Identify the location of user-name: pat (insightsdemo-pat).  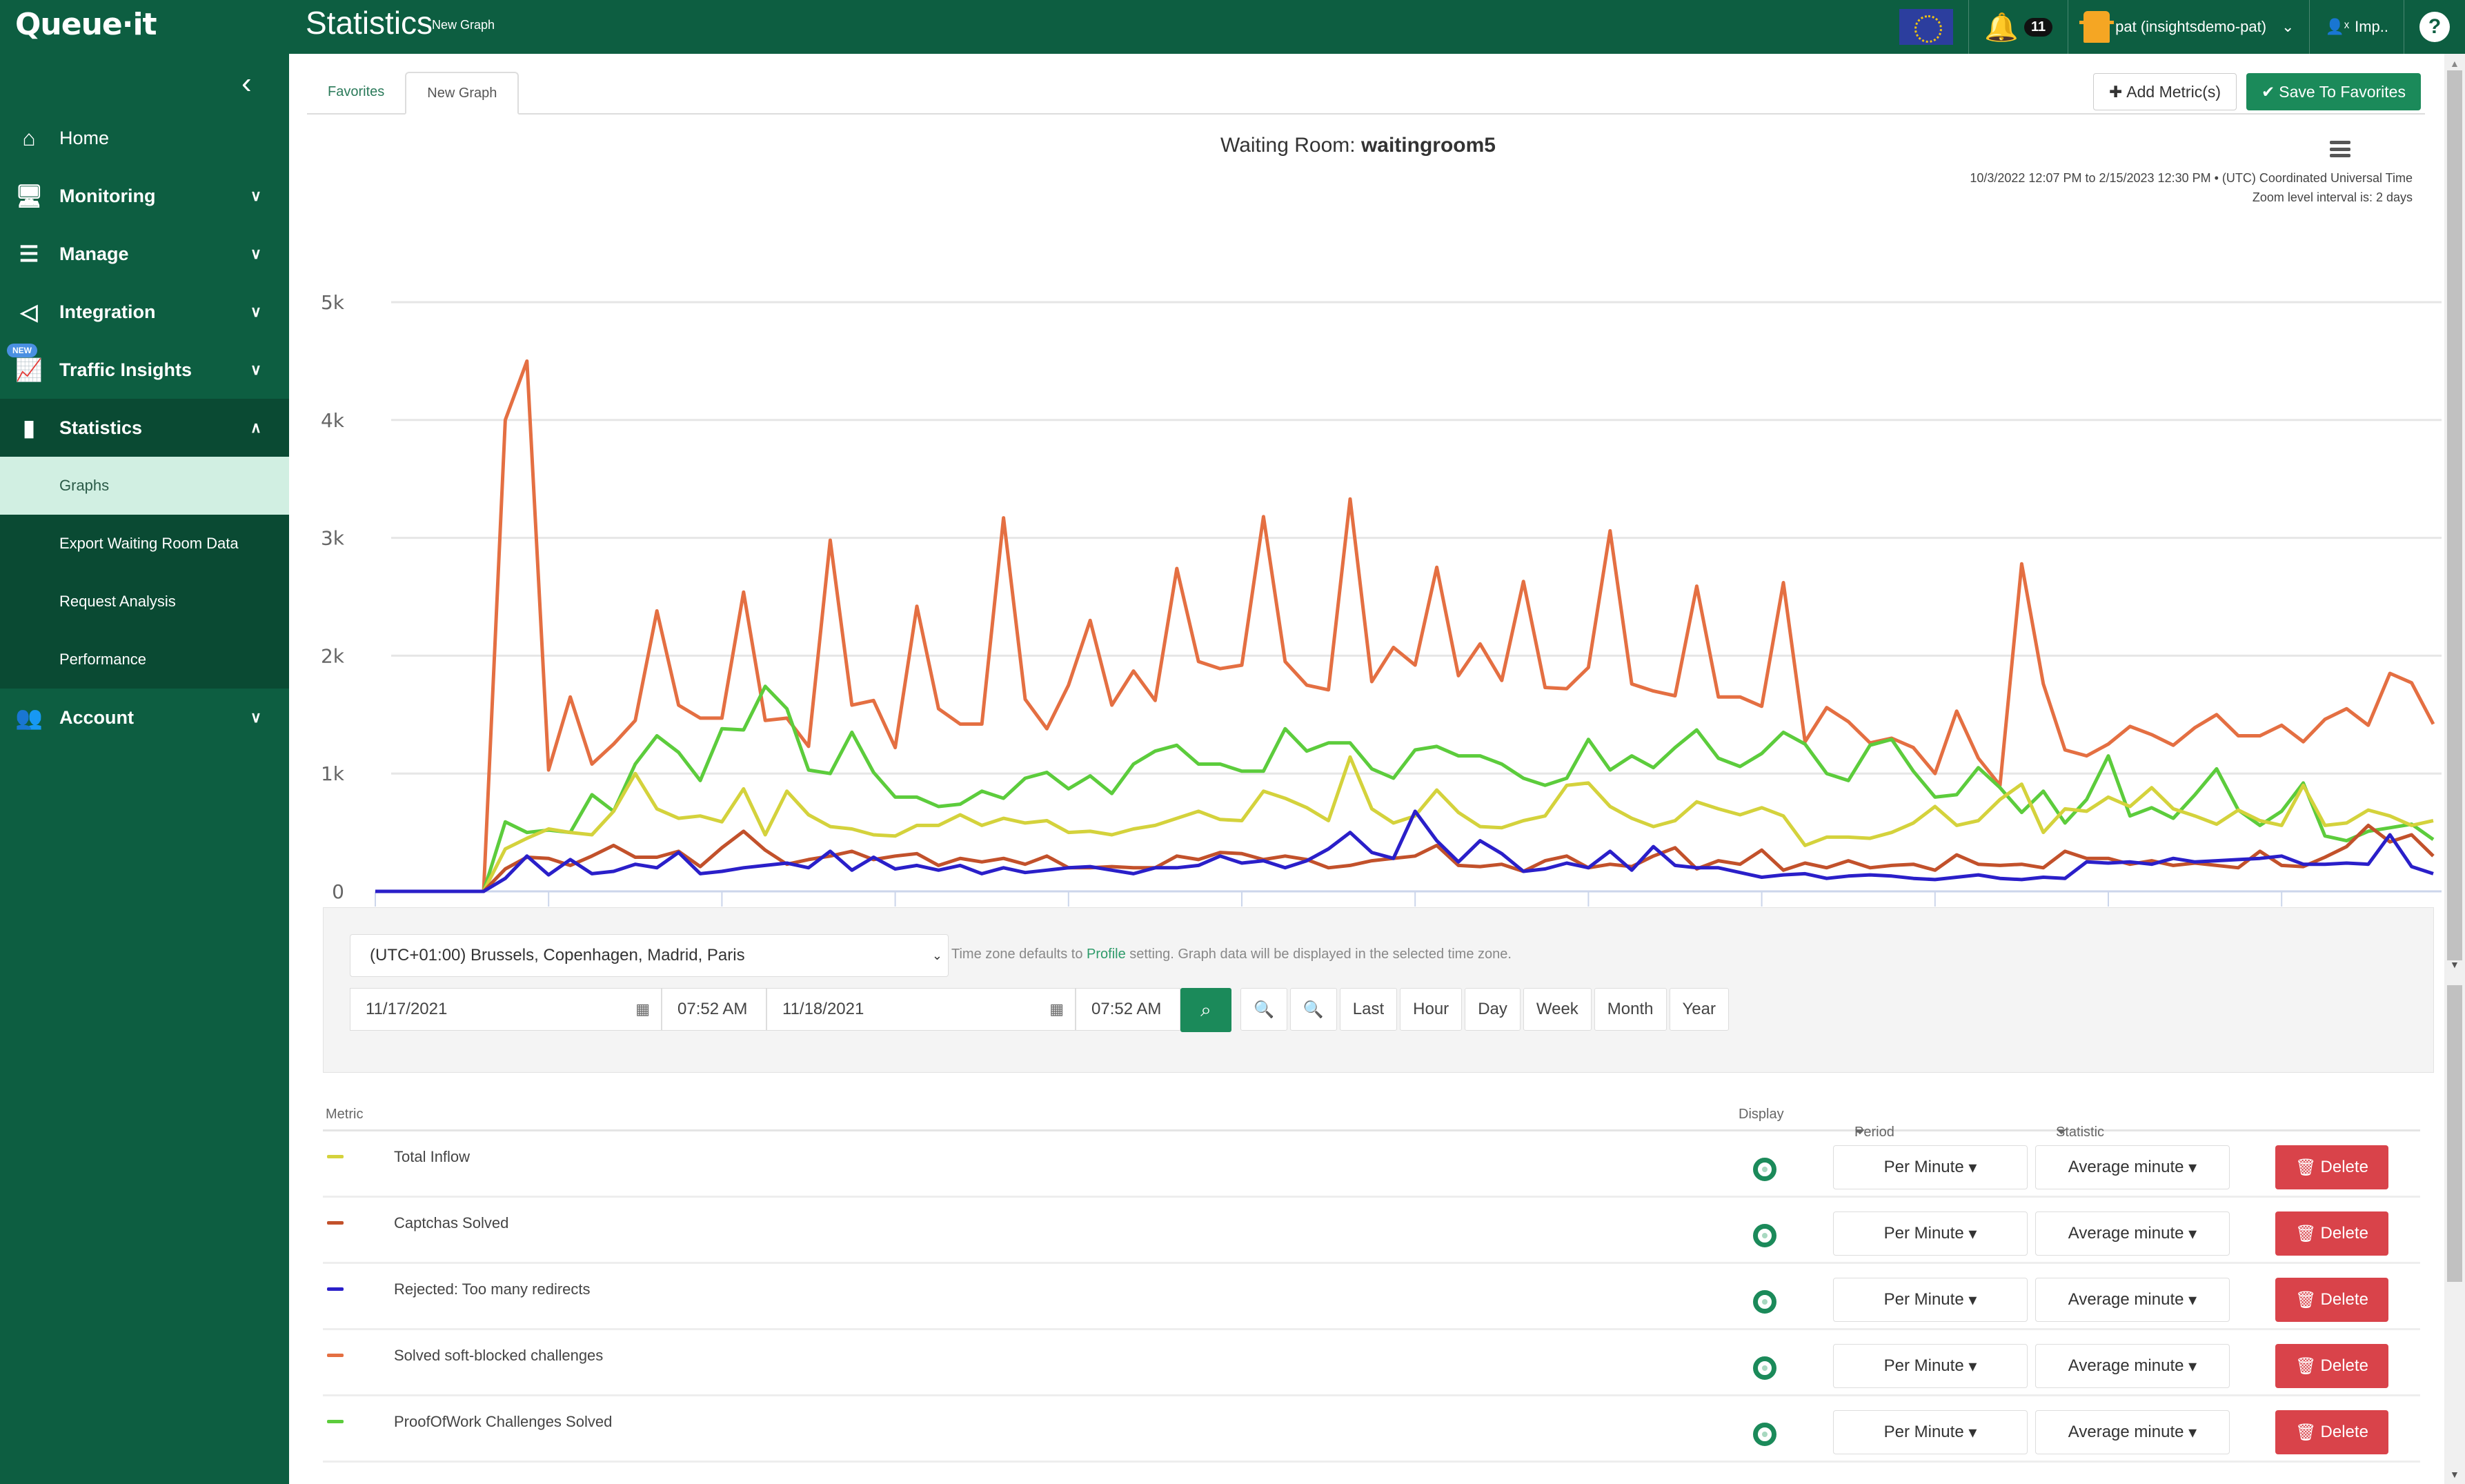
(2191, 26).